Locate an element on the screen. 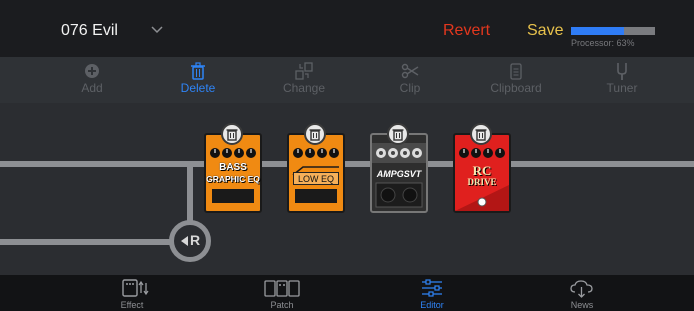 This screenshot has height=311, width=694. change-button: Change is located at coordinates (304, 78).